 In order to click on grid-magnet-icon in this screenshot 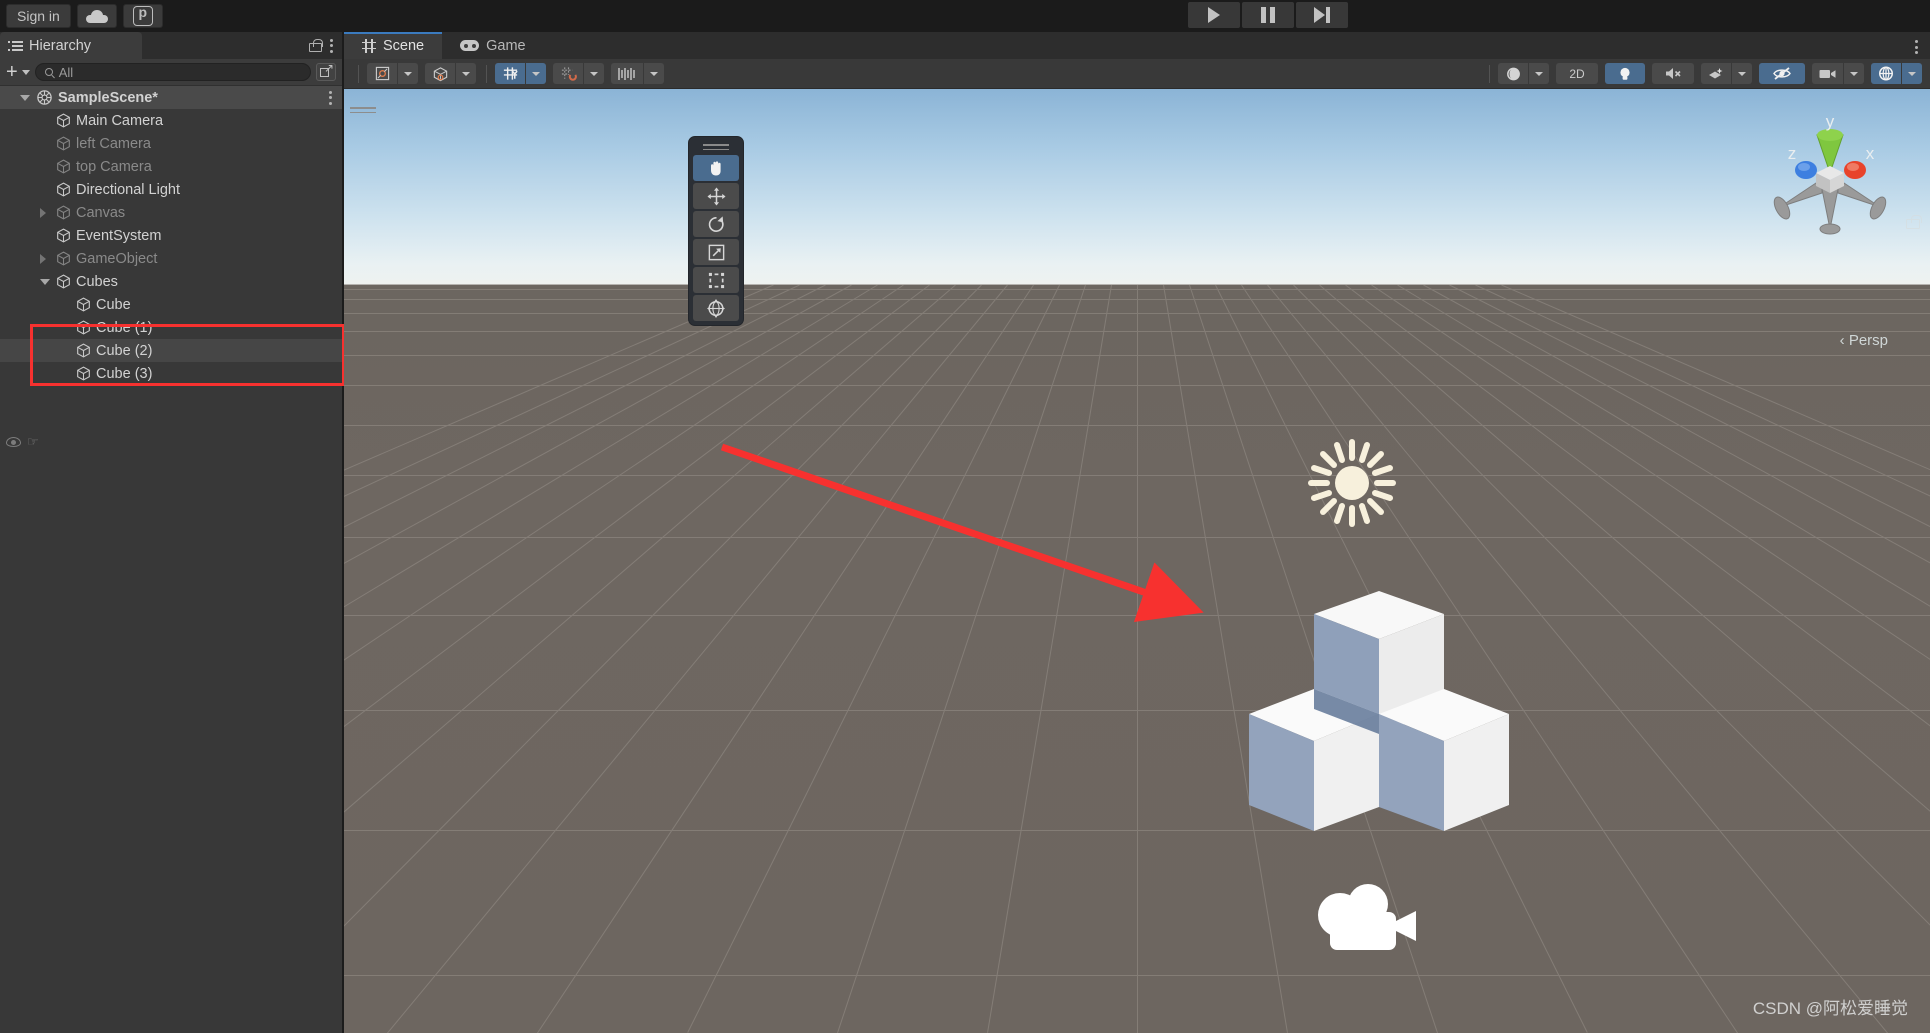, I will do `click(569, 73)`.